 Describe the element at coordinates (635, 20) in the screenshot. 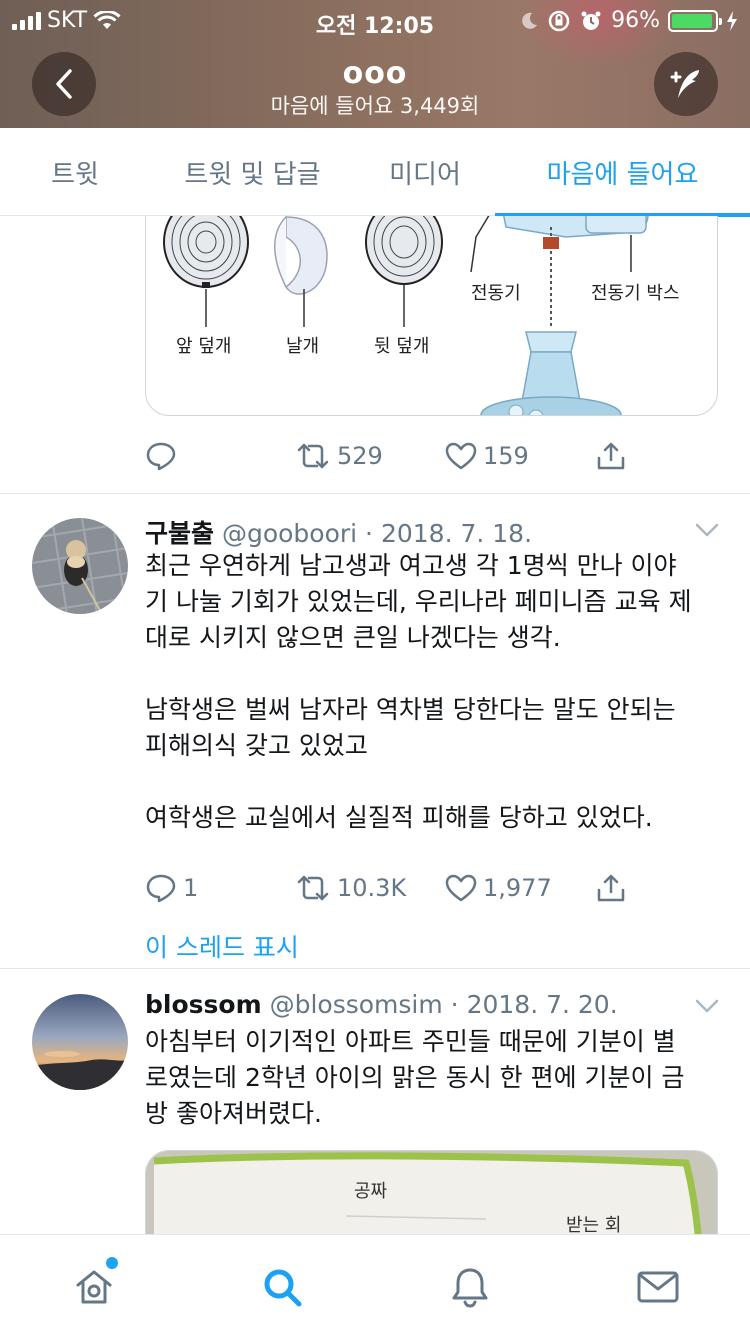

I see `battery-percent: 96%` at that location.